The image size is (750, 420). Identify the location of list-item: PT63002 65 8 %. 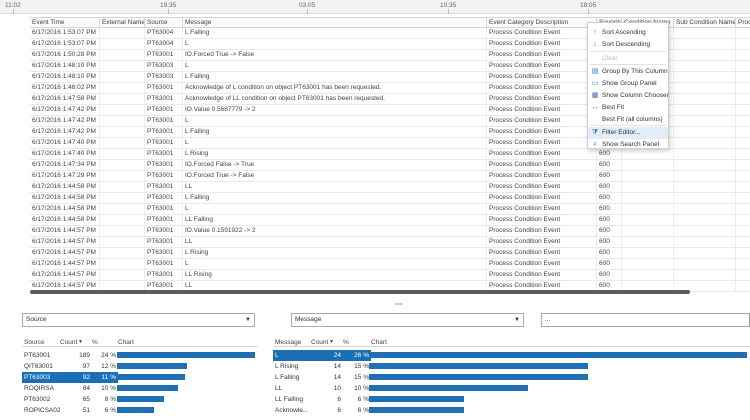
(140, 399).